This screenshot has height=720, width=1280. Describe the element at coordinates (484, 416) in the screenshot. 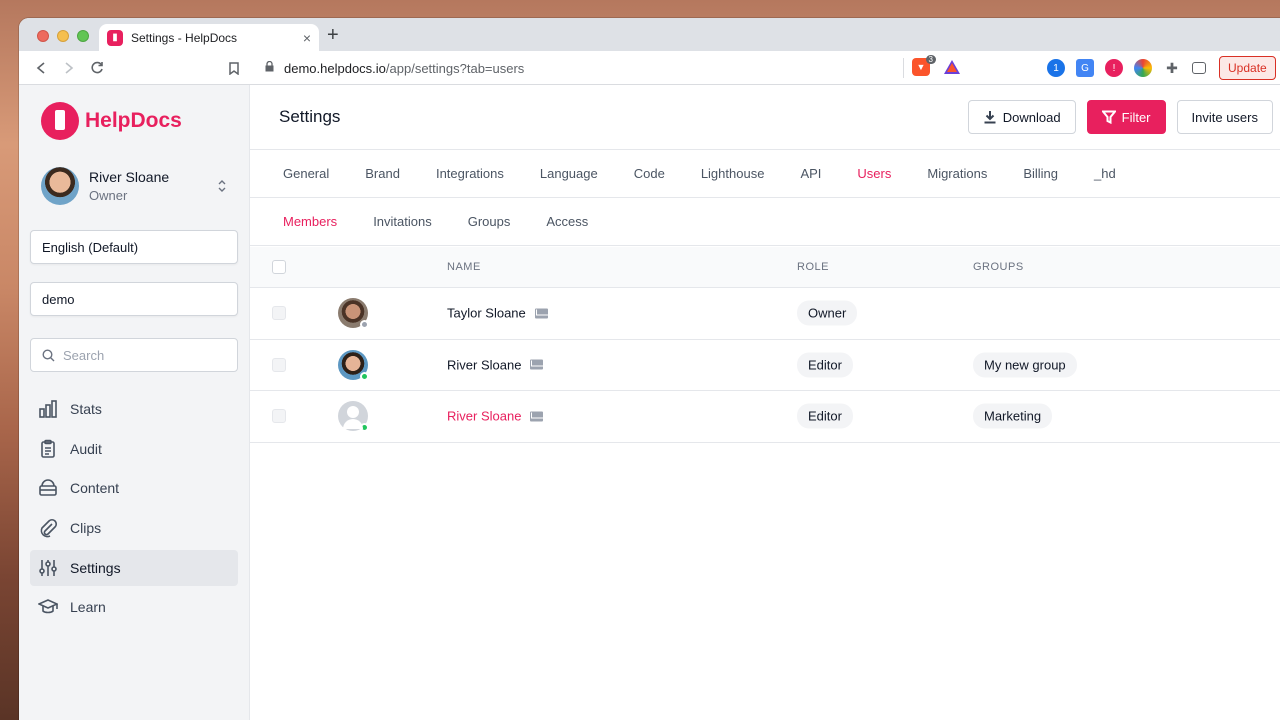

I see `member-name-link: River Sloane` at that location.